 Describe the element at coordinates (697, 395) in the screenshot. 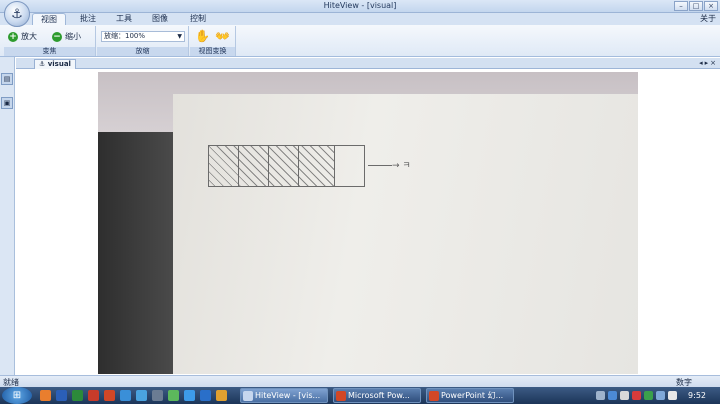

I see `clock: 9:52` at that location.